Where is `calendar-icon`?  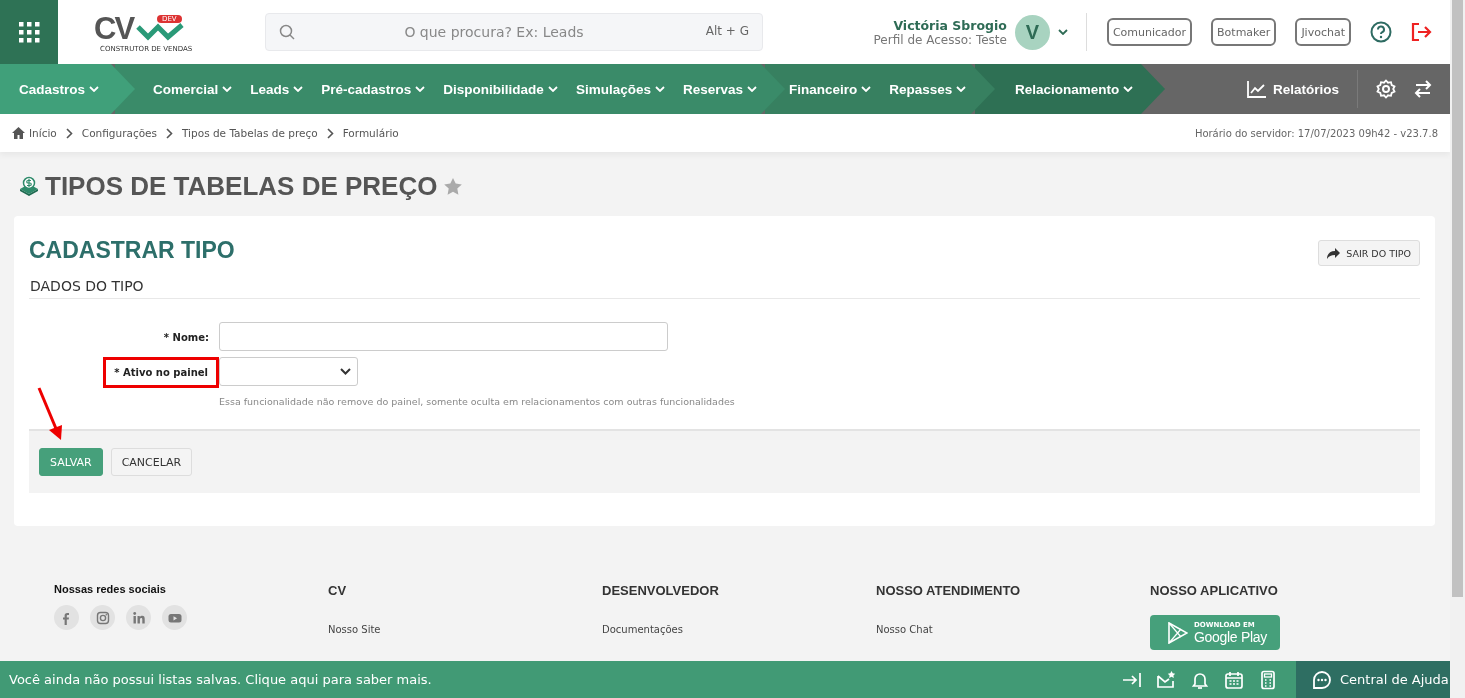
calendar-icon is located at coordinates (1234, 679).